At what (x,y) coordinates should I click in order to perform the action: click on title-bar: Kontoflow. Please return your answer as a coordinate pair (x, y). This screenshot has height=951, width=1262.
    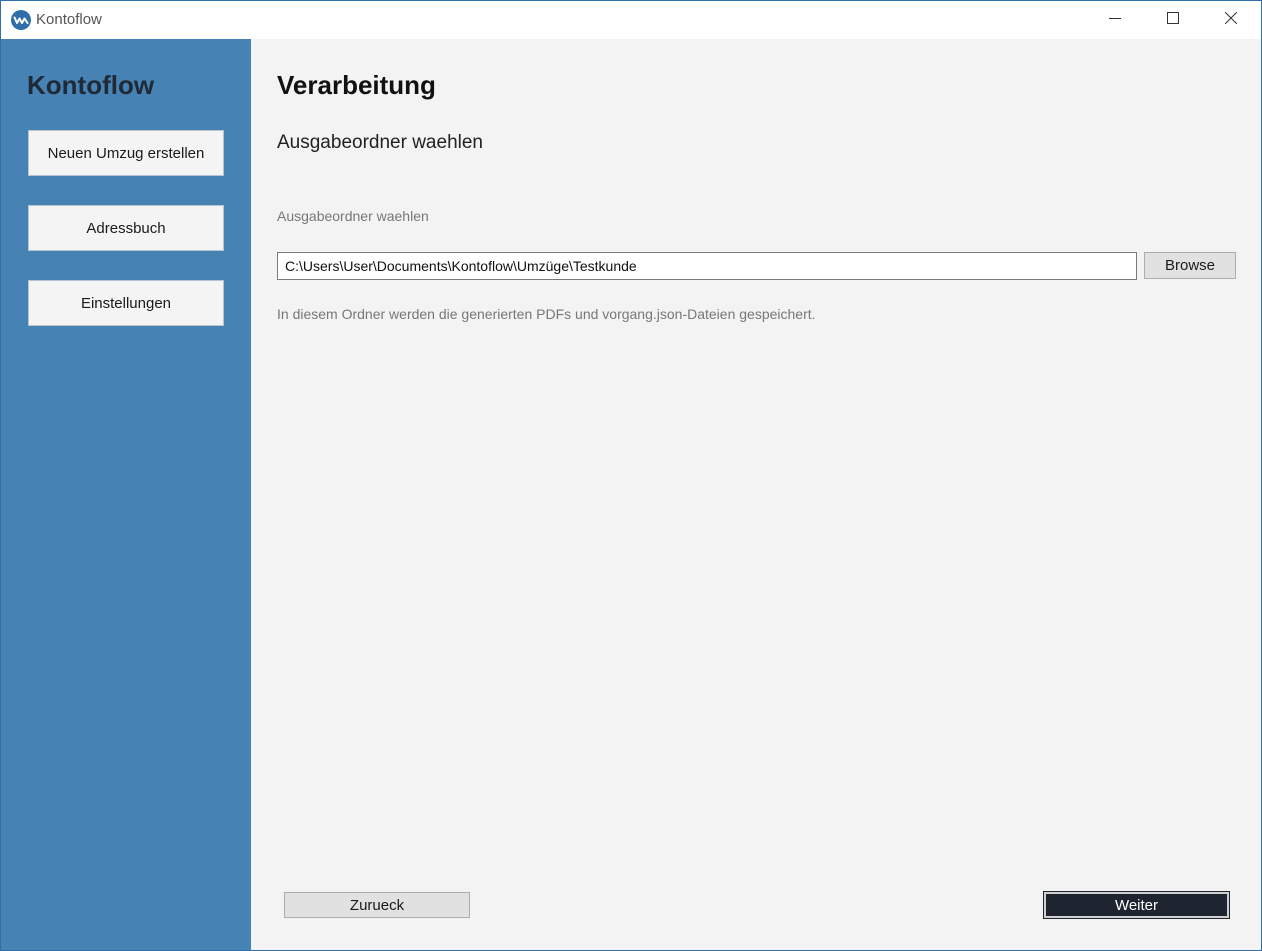
    Looking at the image, I should click on (631, 20).